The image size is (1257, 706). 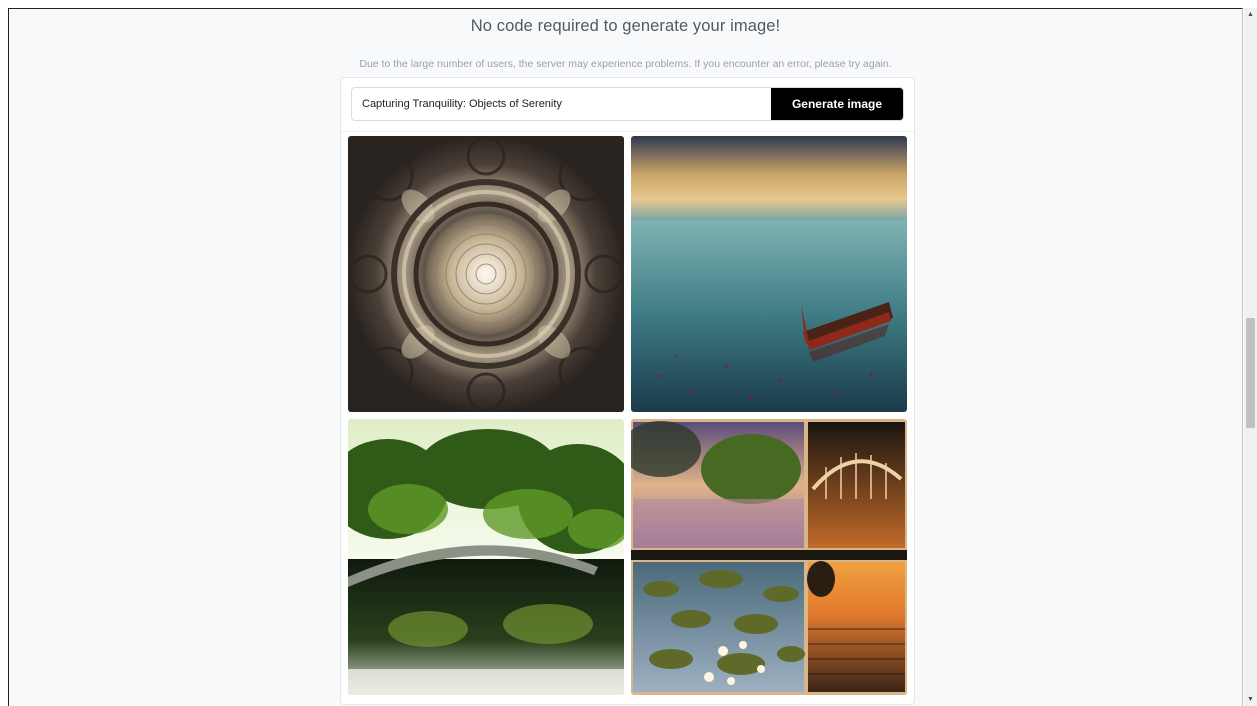 I want to click on vertical-scrollbar: ▲ ▼, so click(x=1250, y=357).